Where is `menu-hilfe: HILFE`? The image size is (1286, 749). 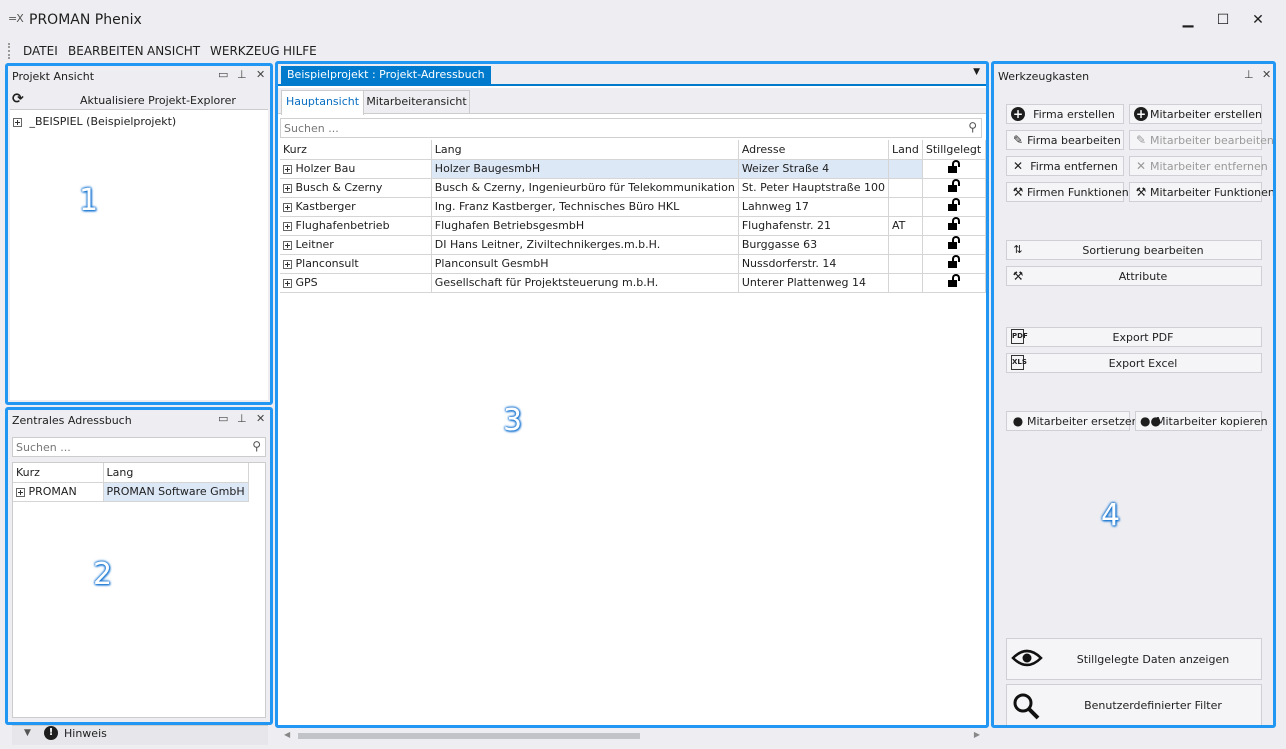
menu-hilfe: HILFE is located at coordinates (300, 51).